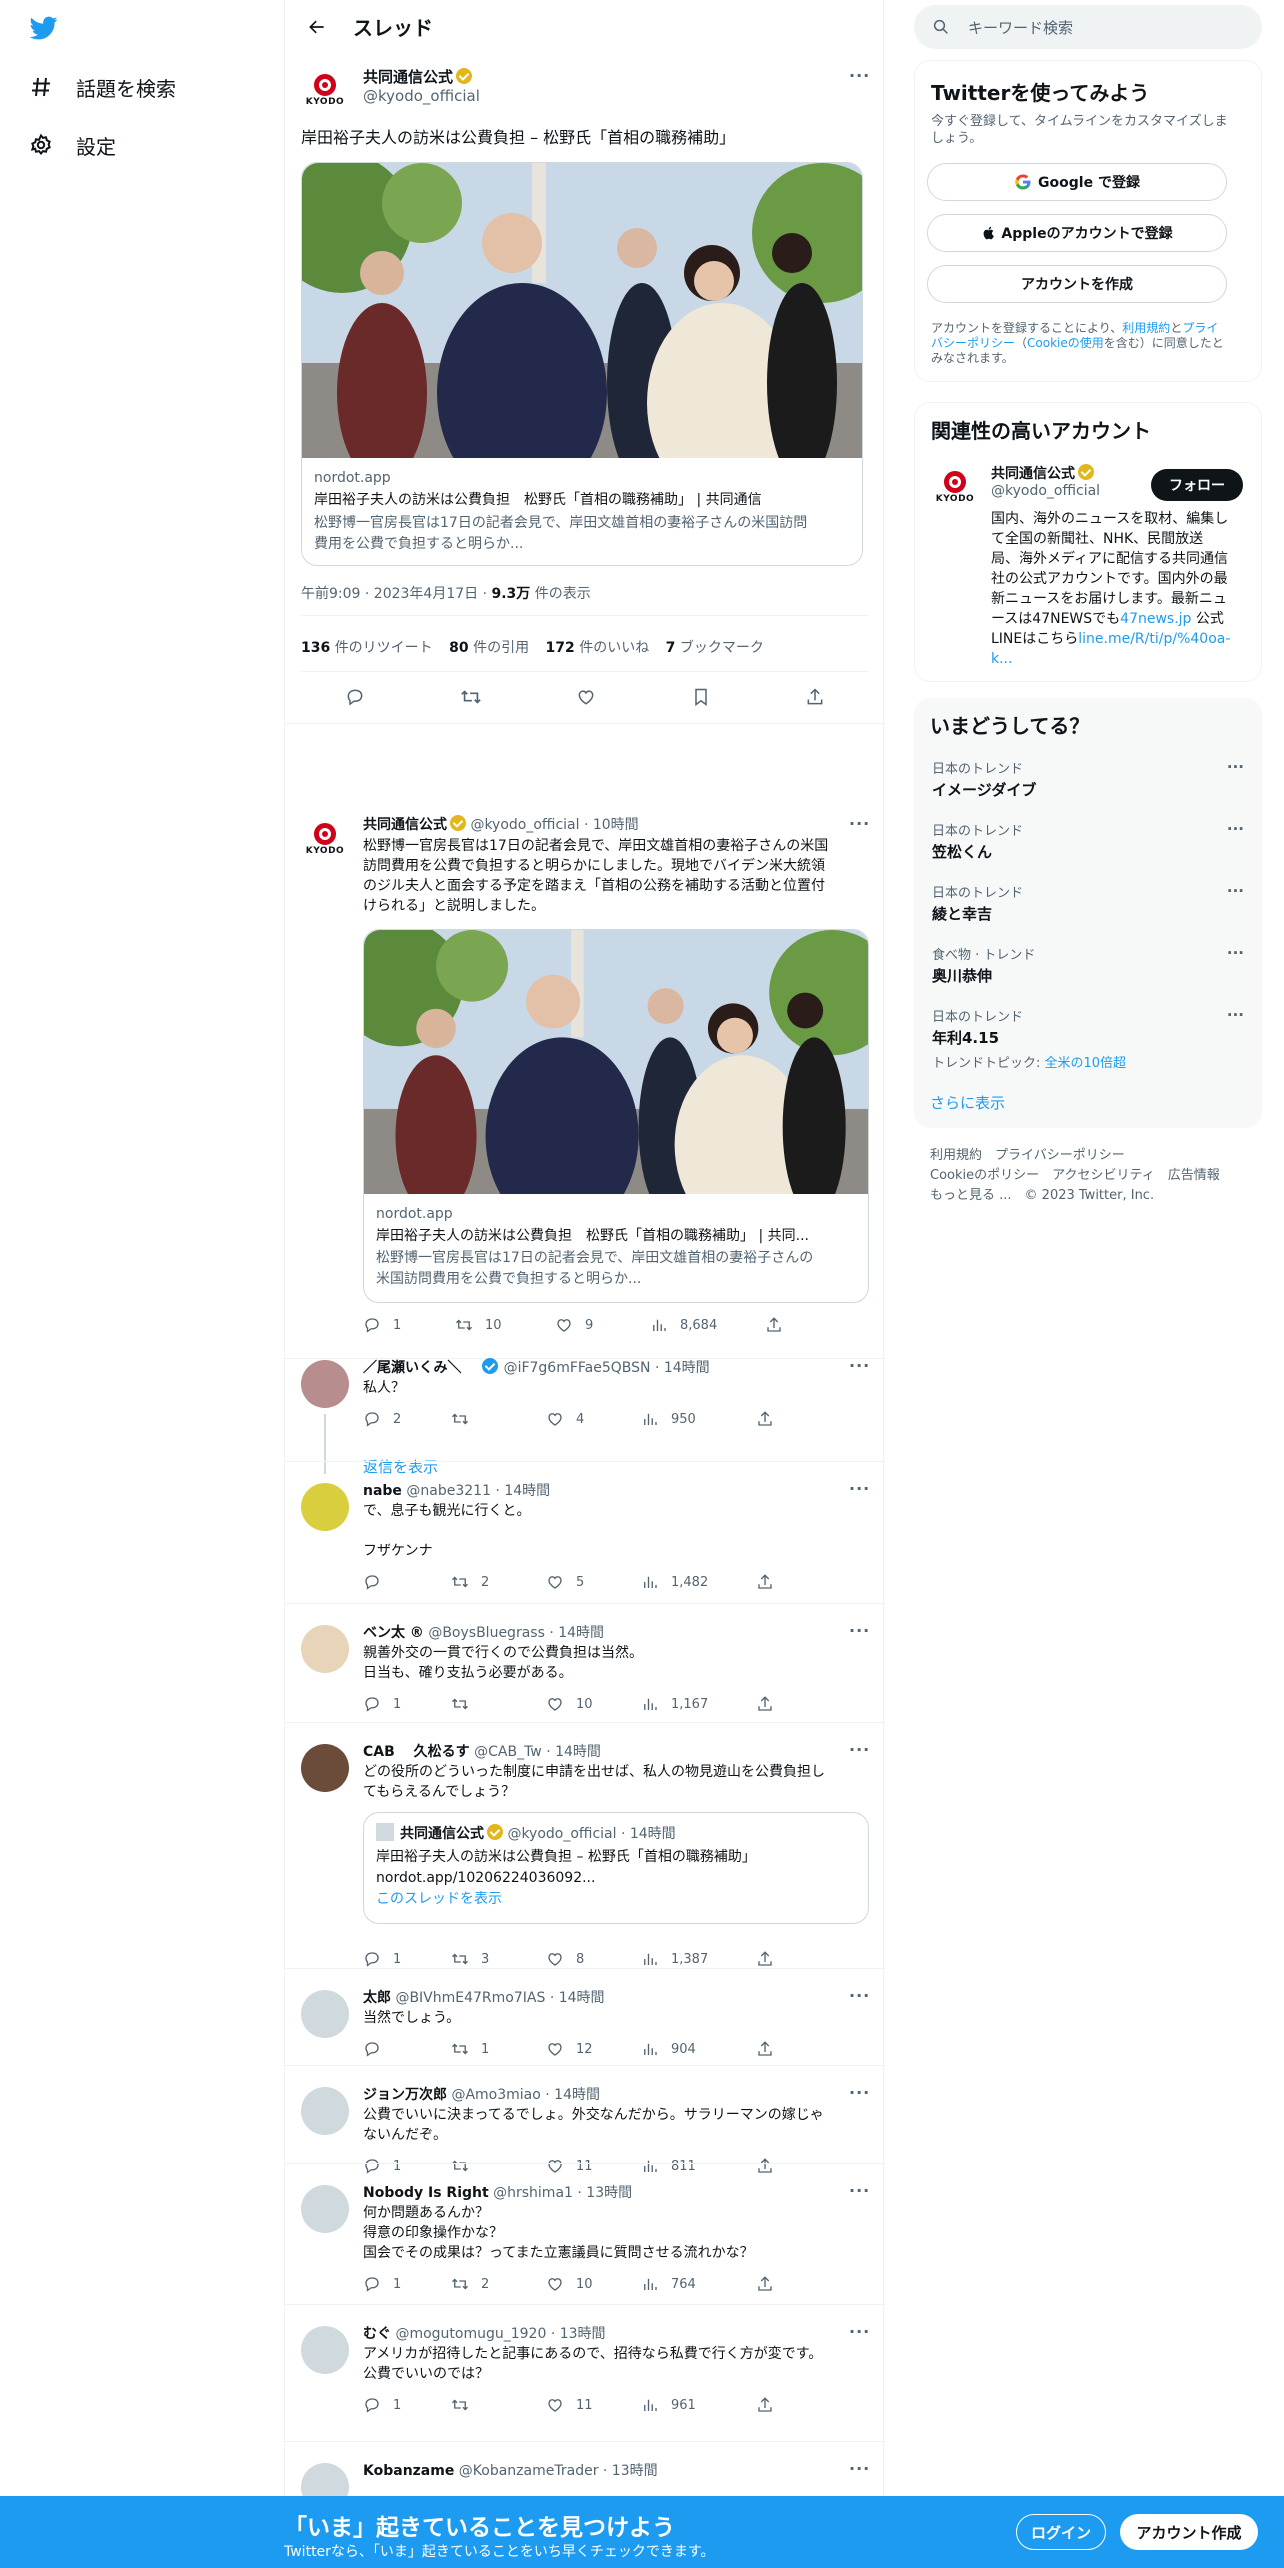 The height and width of the screenshot is (2568, 1284). I want to click on author-name: むぐ, so click(377, 2334).